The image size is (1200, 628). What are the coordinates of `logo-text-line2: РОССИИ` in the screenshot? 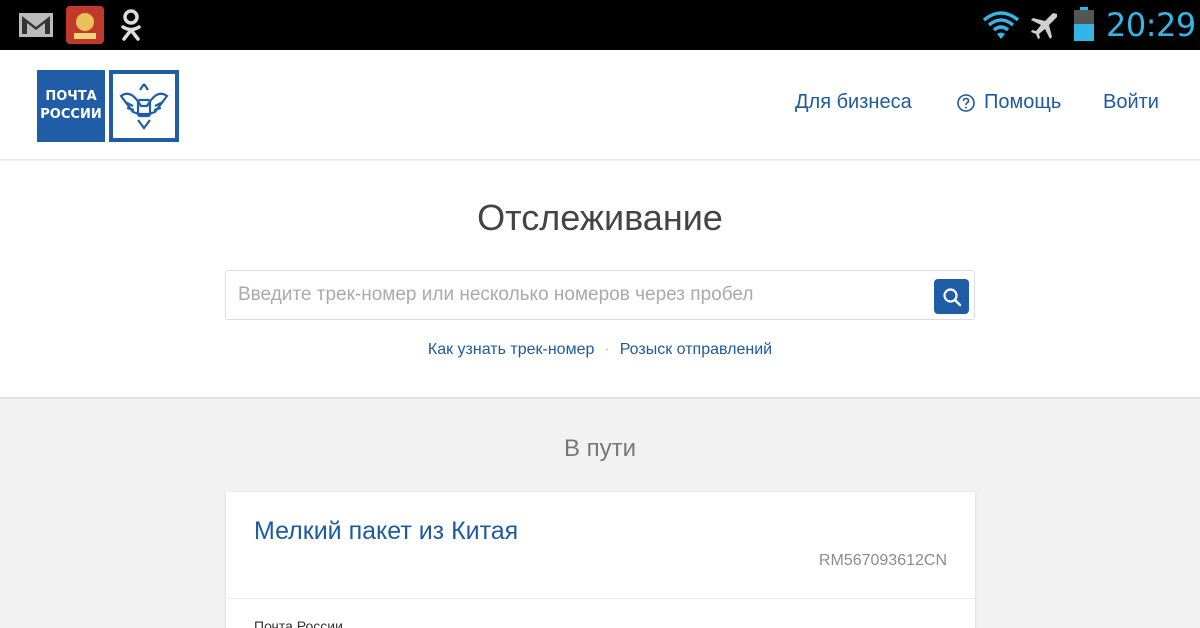 It's located at (70, 114).